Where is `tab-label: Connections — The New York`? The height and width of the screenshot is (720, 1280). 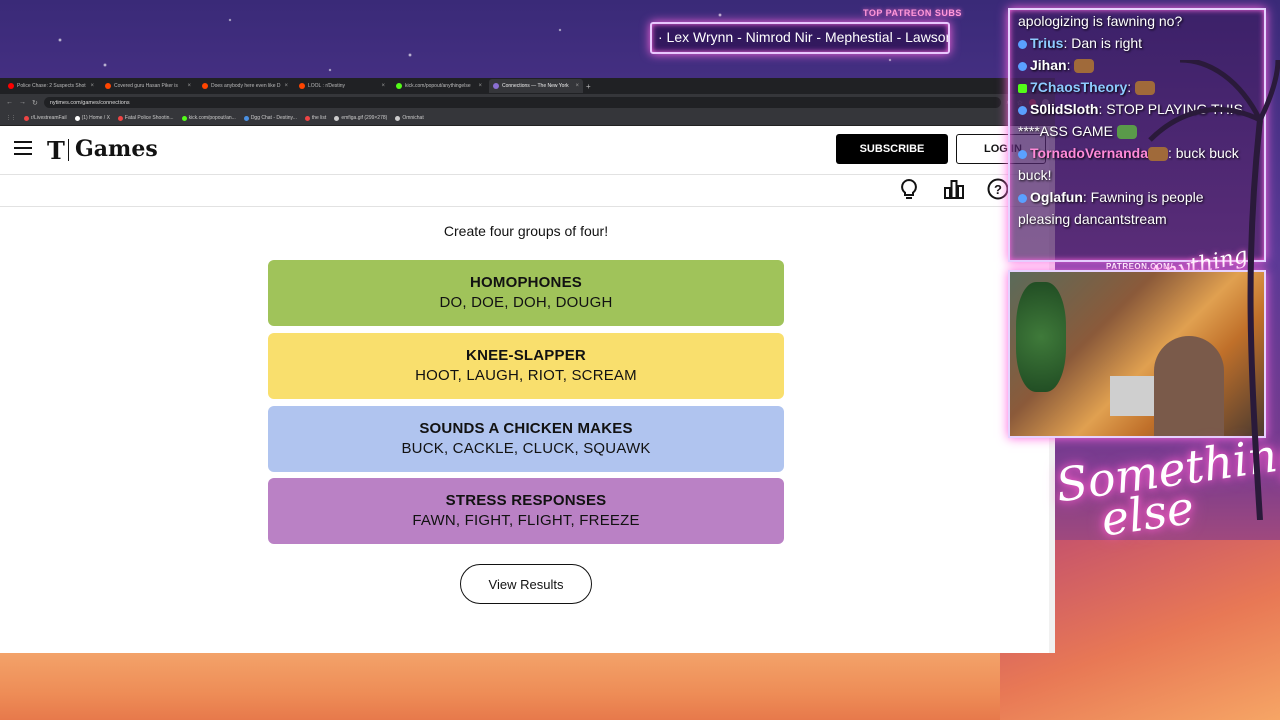
tab-label: Connections — The New York is located at coordinates (535, 86).